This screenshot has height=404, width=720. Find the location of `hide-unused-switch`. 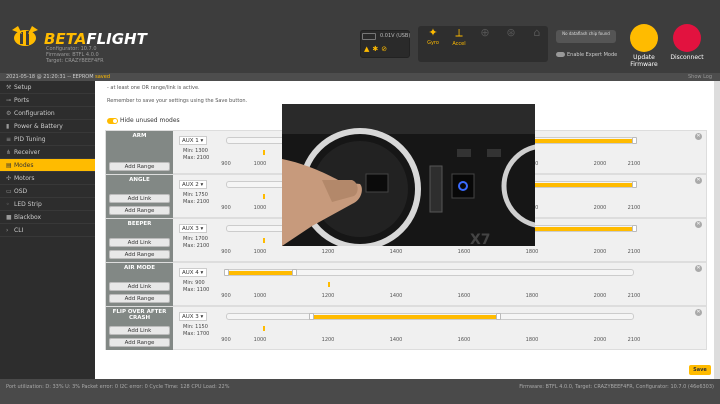

hide-unused-switch is located at coordinates (112, 120).